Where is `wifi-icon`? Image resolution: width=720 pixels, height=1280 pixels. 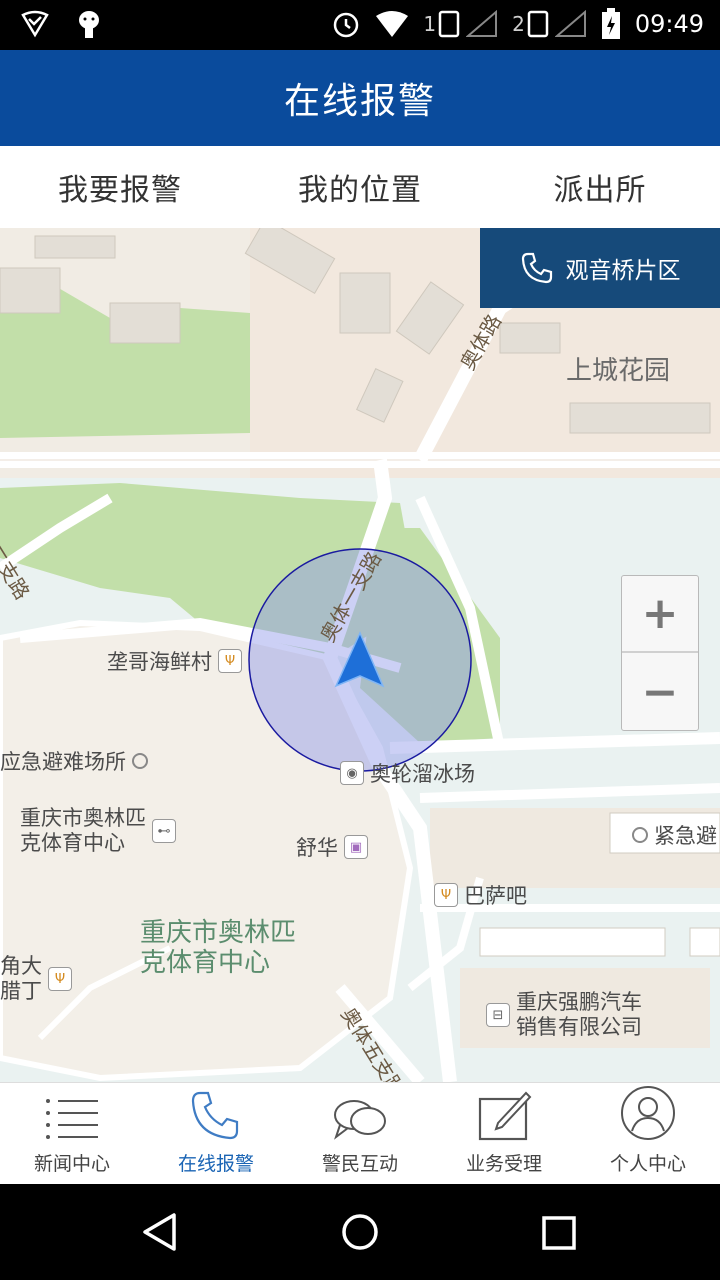
wifi-icon is located at coordinates (392, 24).